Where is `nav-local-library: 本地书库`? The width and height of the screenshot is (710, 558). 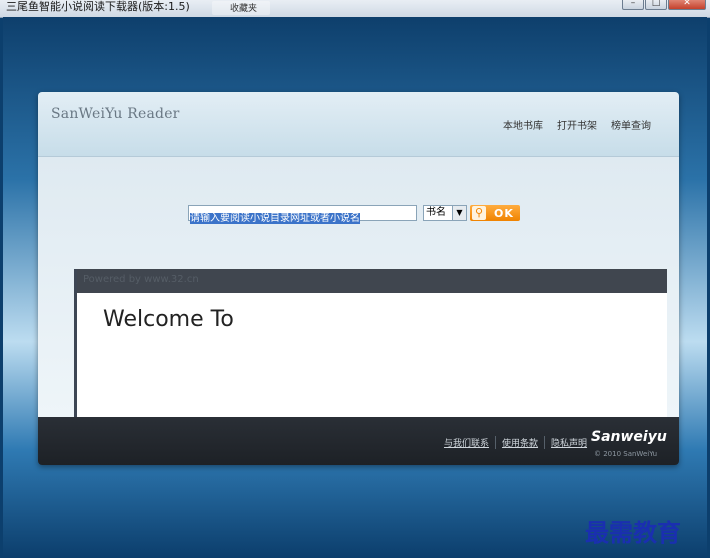
nav-local-library: 本地书库 is located at coordinates (523, 124).